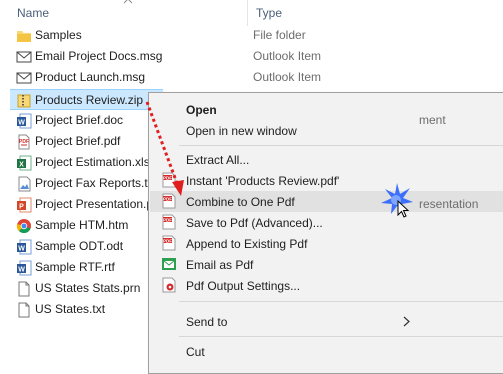 This screenshot has width=503, height=374. What do you see at coordinates (397, 198) in the screenshot?
I see `blue-spark-icon` at bounding box center [397, 198].